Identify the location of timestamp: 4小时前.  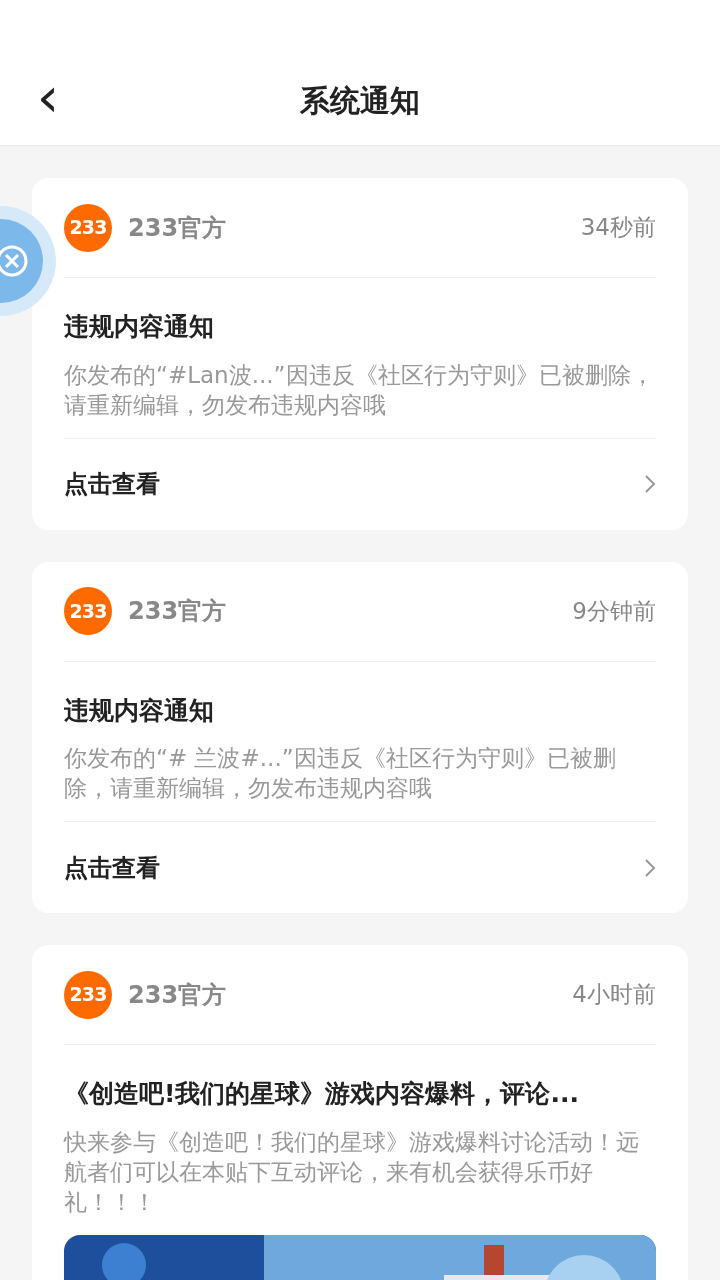
(614, 995).